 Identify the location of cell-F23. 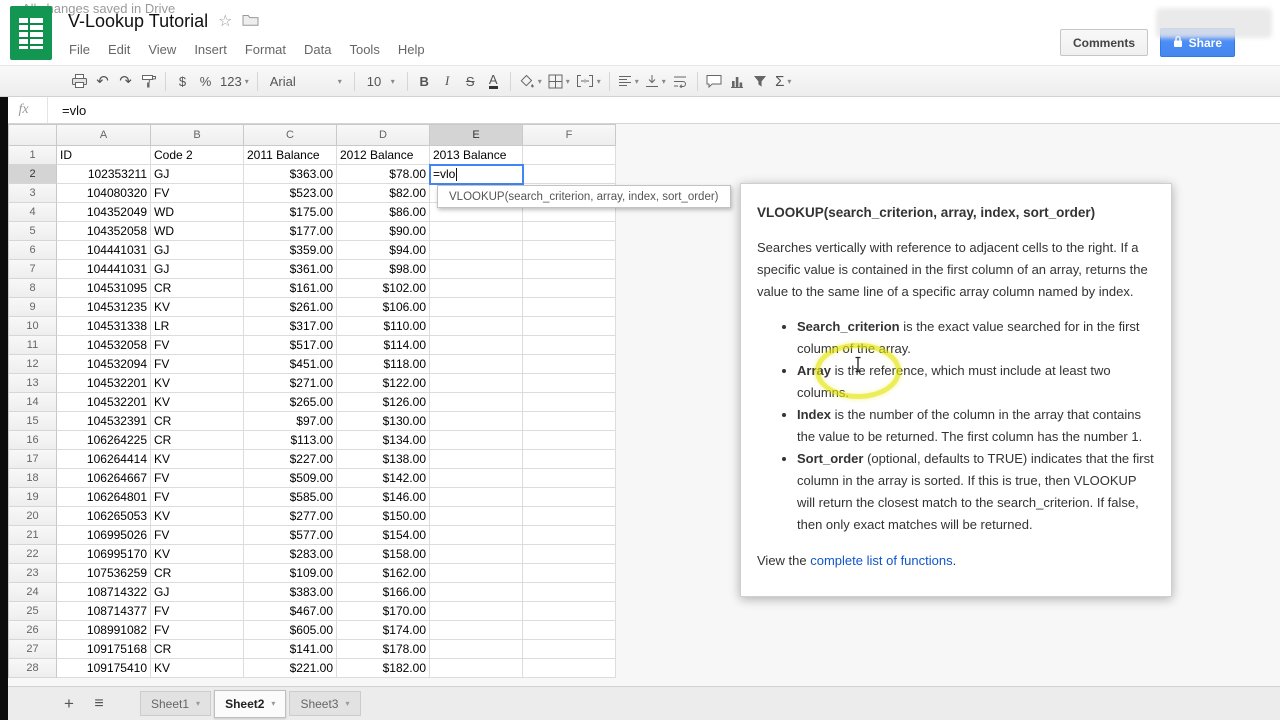
(569, 573).